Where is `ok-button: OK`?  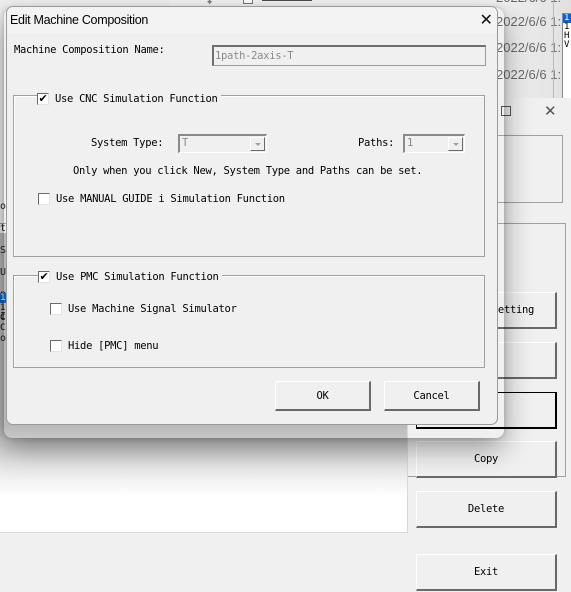
ok-button: OK is located at coordinates (323, 396).